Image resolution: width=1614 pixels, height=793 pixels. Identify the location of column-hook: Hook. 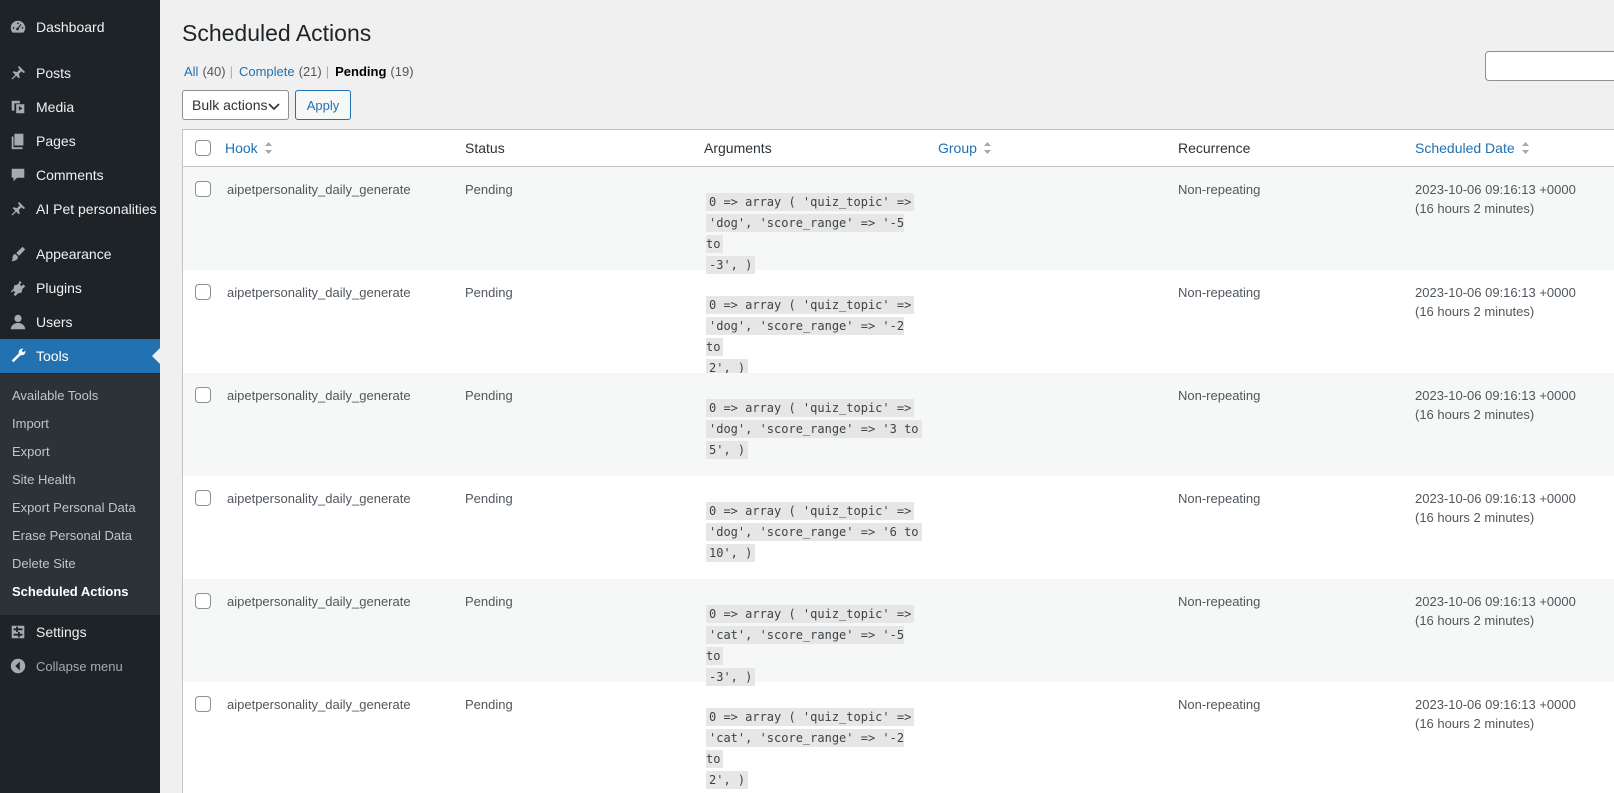
(249, 148).